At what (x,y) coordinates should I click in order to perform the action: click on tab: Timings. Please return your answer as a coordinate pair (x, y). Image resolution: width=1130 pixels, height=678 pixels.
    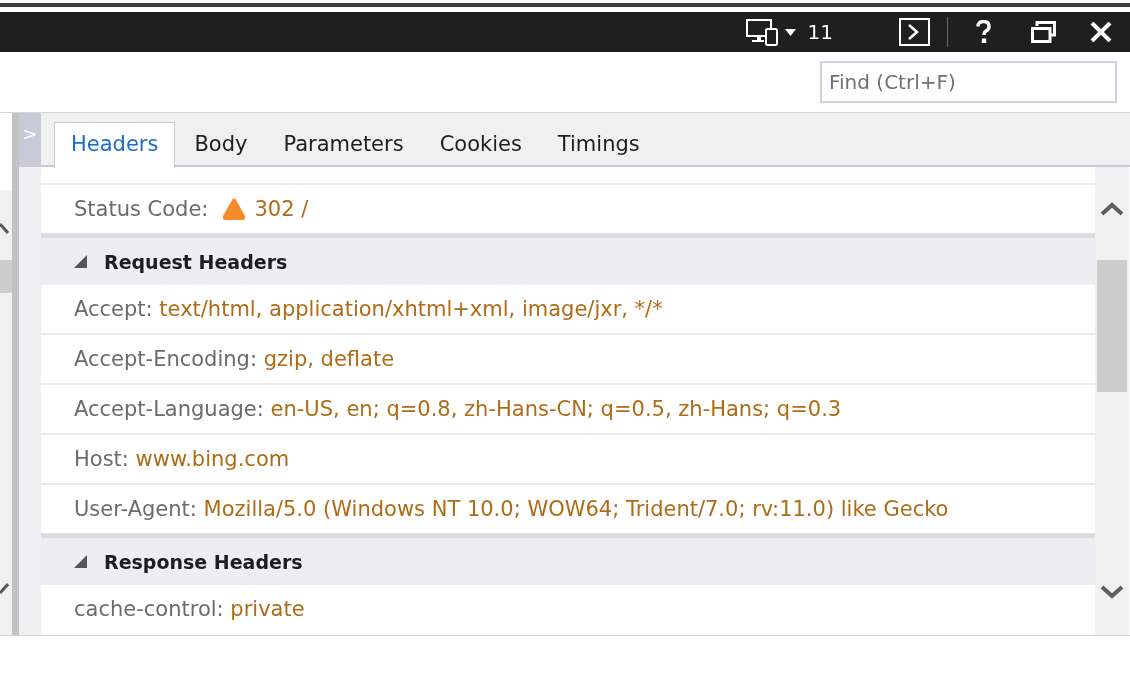
    Looking at the image, I should click on (598, 145).